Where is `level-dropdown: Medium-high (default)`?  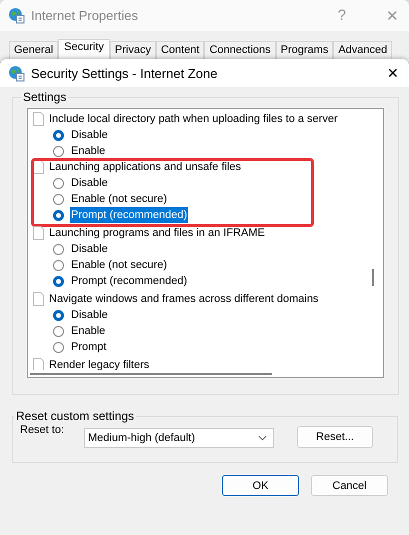 level-dropdown: Medium-high (default) is located at coordinates (179, 438).